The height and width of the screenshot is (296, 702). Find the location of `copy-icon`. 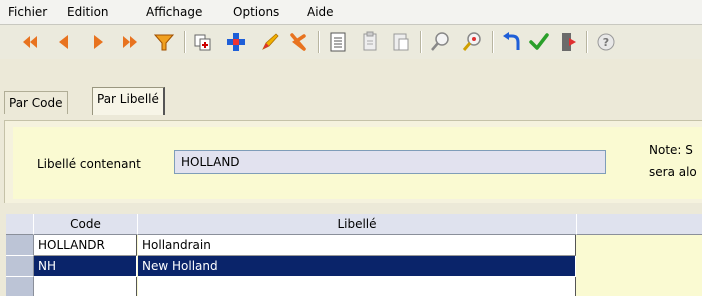

copy-icon is located at coordinates (370, 42).